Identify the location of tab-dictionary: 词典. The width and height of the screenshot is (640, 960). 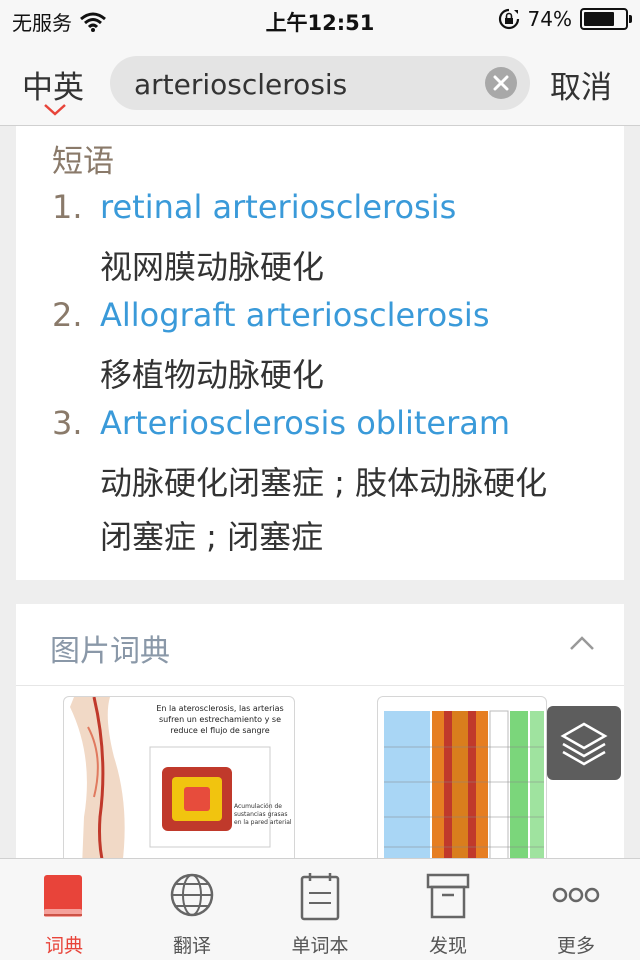
(64, 909).